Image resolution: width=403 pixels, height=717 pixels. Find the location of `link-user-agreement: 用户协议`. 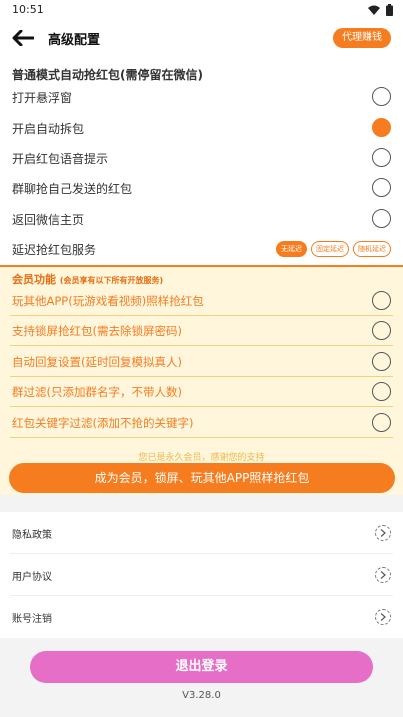

link-user-agreement: 用户协议 is located at coordinates (201, 575).